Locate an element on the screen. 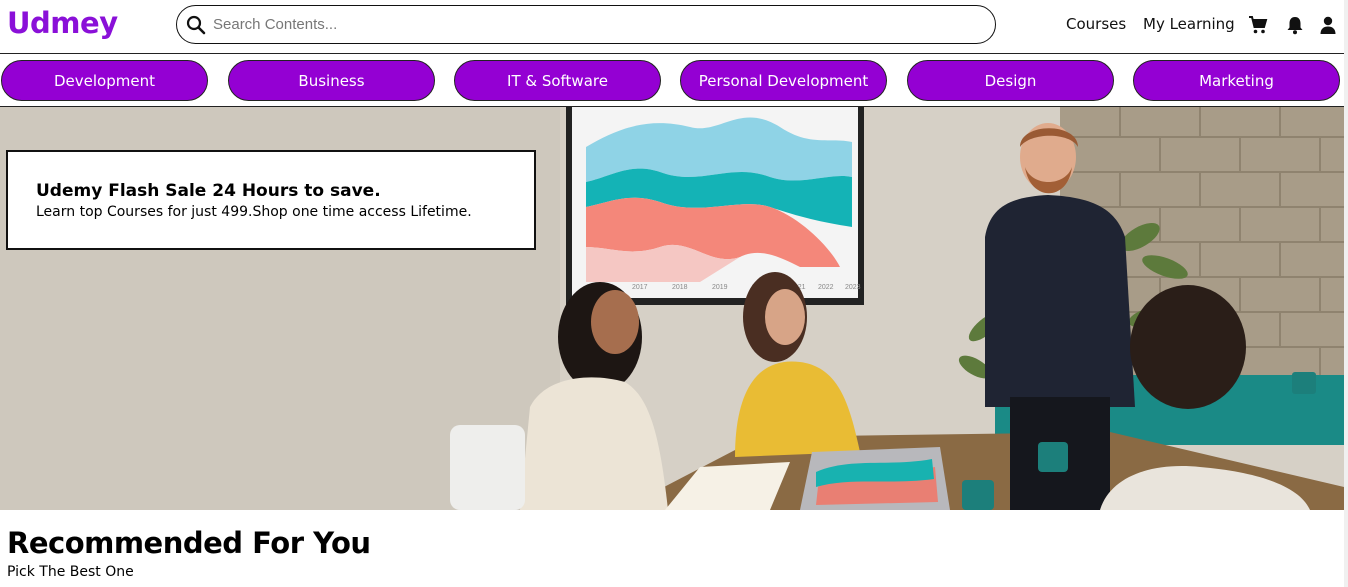  nav-my-learning-link: My Learning is located at coordinates (1189, 24).